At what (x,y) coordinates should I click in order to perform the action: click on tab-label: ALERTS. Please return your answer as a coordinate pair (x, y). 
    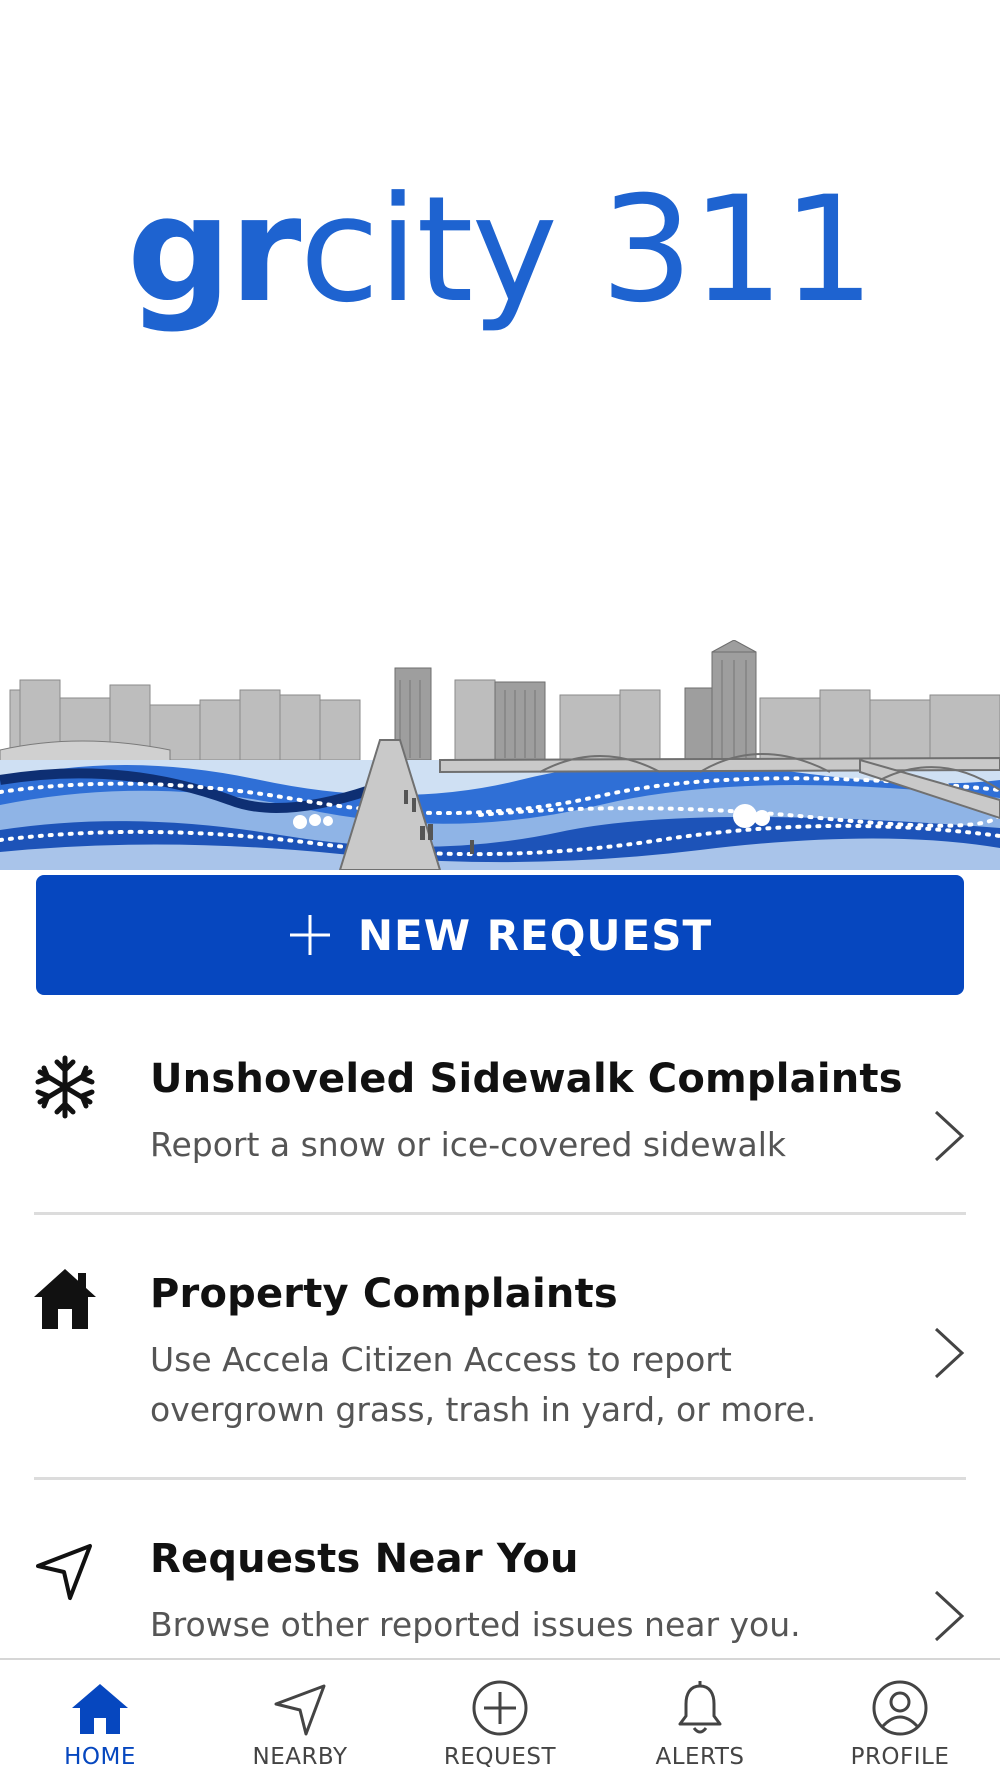
    Looking at the image, I should click on (700, 1757).